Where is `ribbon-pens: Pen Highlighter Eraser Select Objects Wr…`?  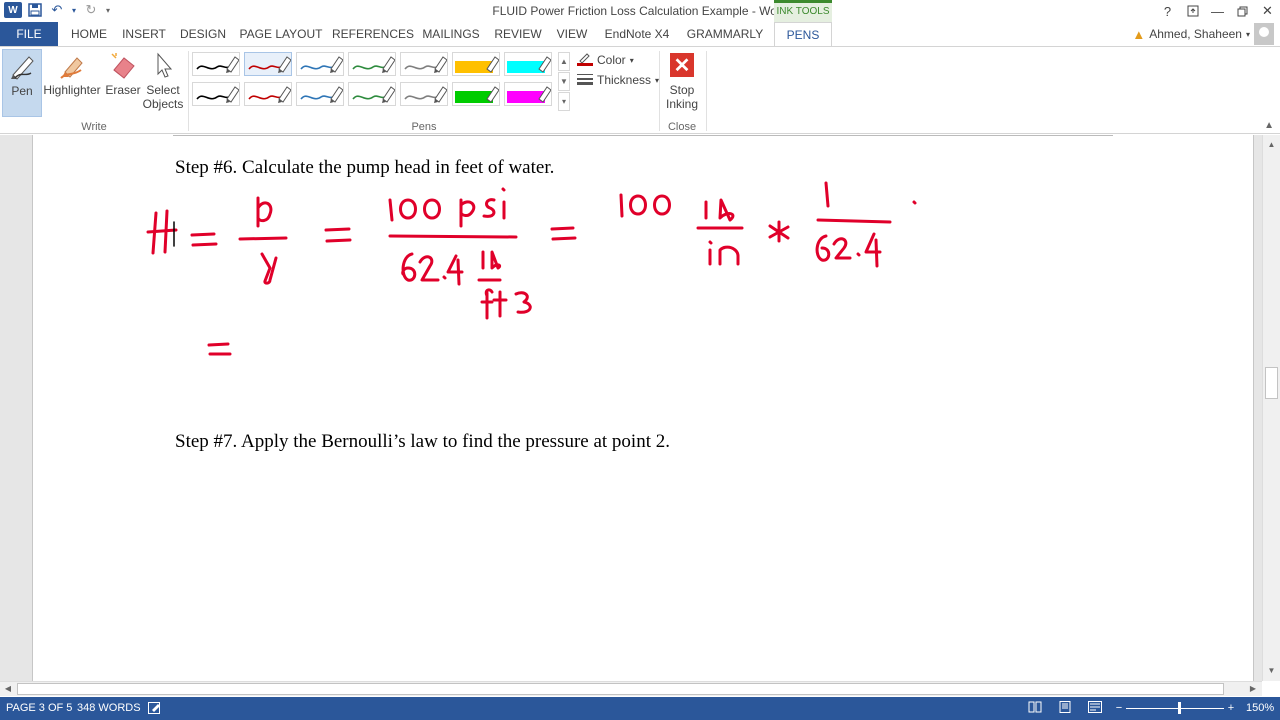
ribbon-pens: Pen Highlighter Eraser Select Objects Wr… is located at coordinates (640, 90).